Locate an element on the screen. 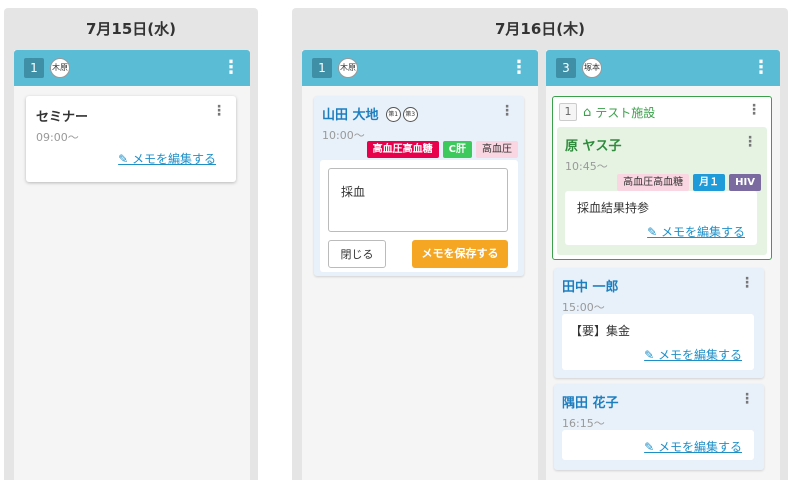 The height and width of the screenshot is (480, 800). facility-name: テスト施設 is located at coordinates (625, 112).